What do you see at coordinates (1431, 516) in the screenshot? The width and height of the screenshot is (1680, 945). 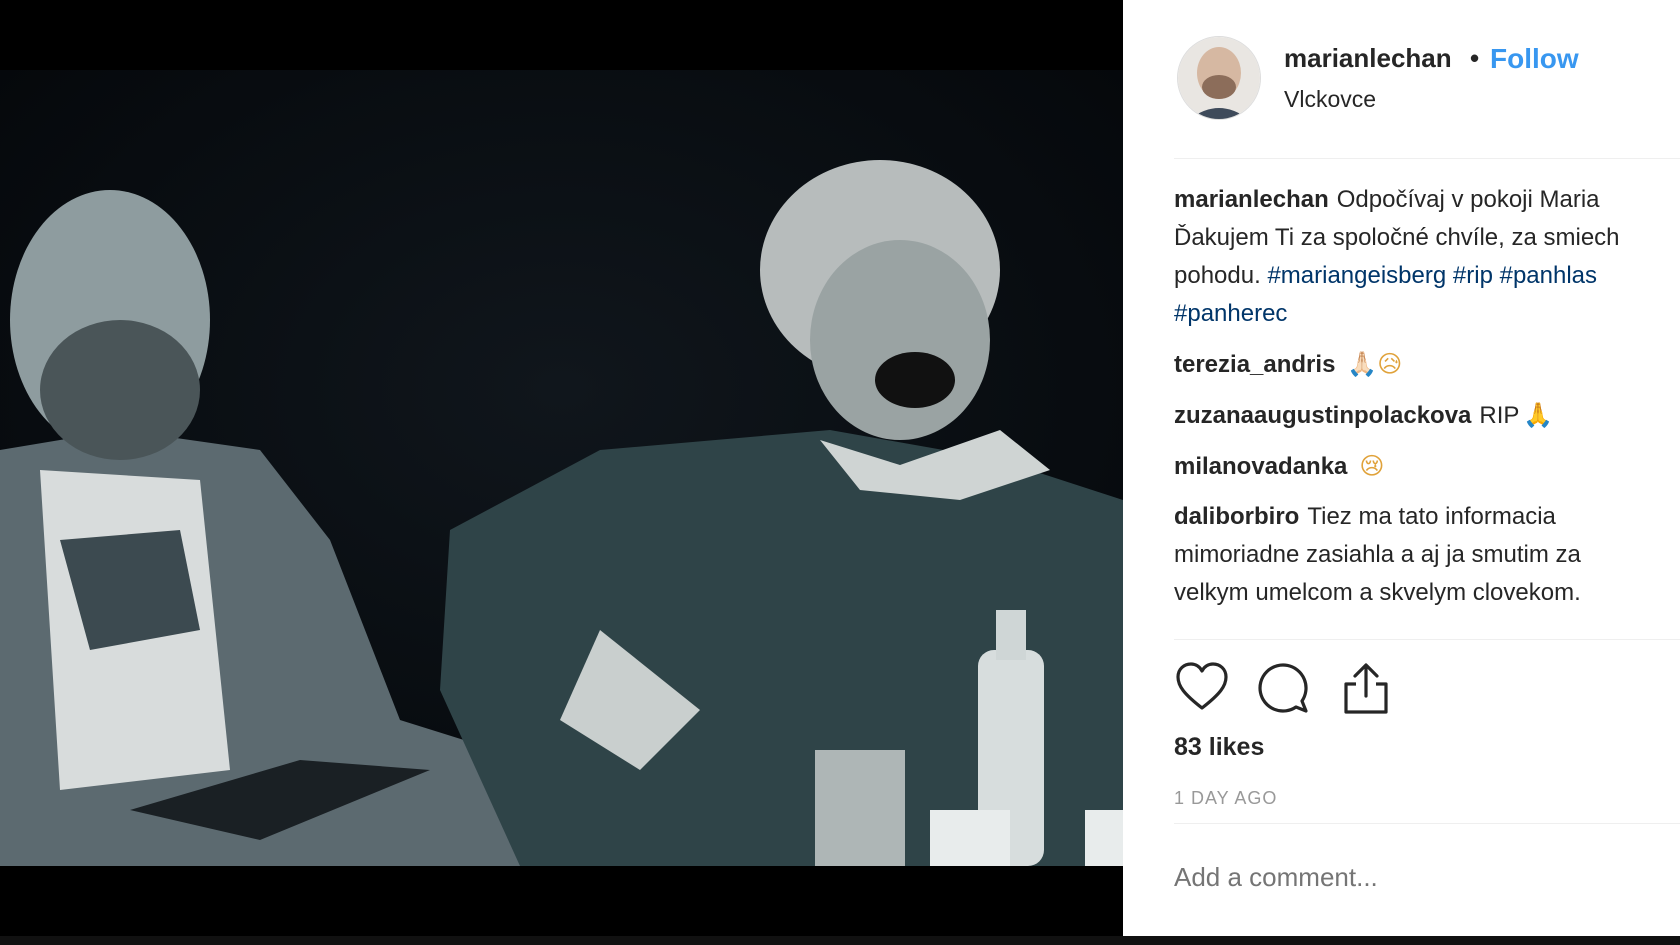 I see `comment-text: Tiez ma tato informacia` at bounding box center [1431, 516].